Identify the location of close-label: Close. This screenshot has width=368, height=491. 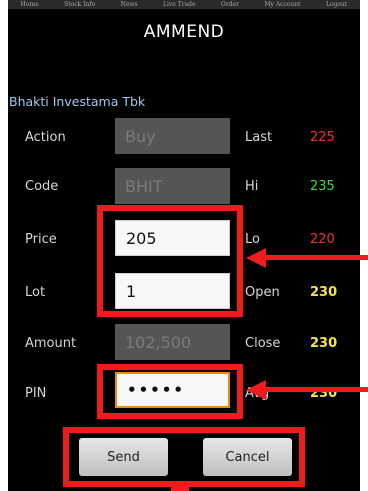
(263, 343).